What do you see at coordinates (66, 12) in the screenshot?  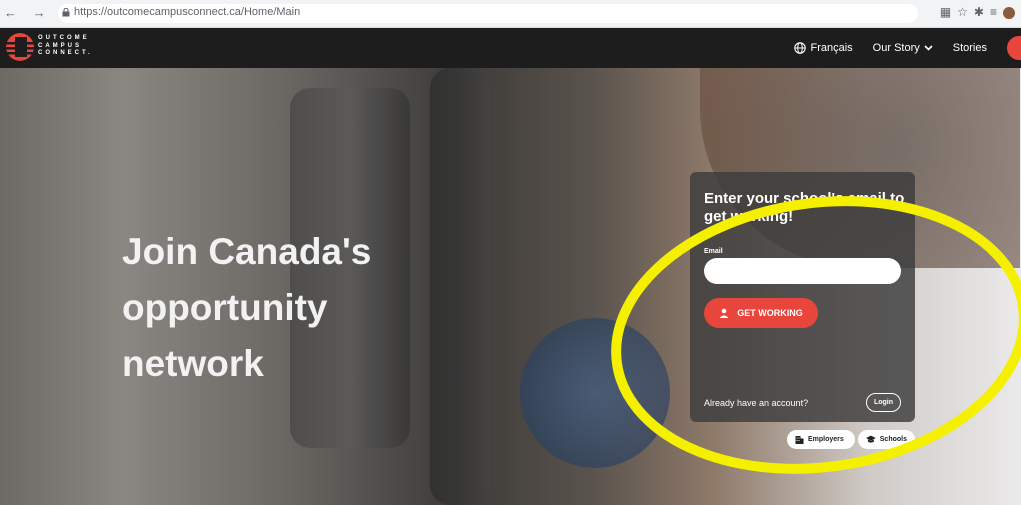 I see `lock-icon` at bounding box center [66, 12].